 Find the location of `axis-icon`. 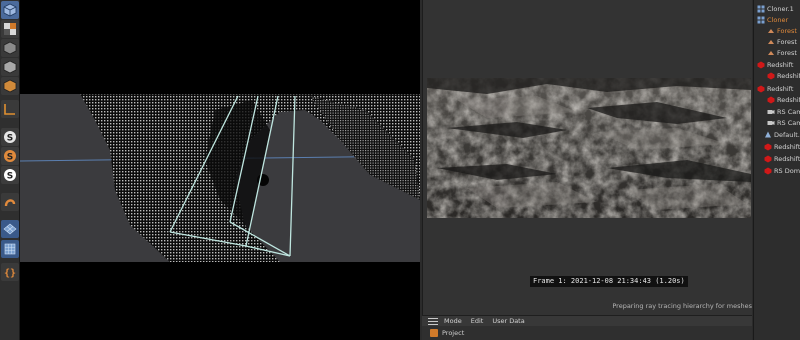

axis-icon is located at coordinates (10, 109).